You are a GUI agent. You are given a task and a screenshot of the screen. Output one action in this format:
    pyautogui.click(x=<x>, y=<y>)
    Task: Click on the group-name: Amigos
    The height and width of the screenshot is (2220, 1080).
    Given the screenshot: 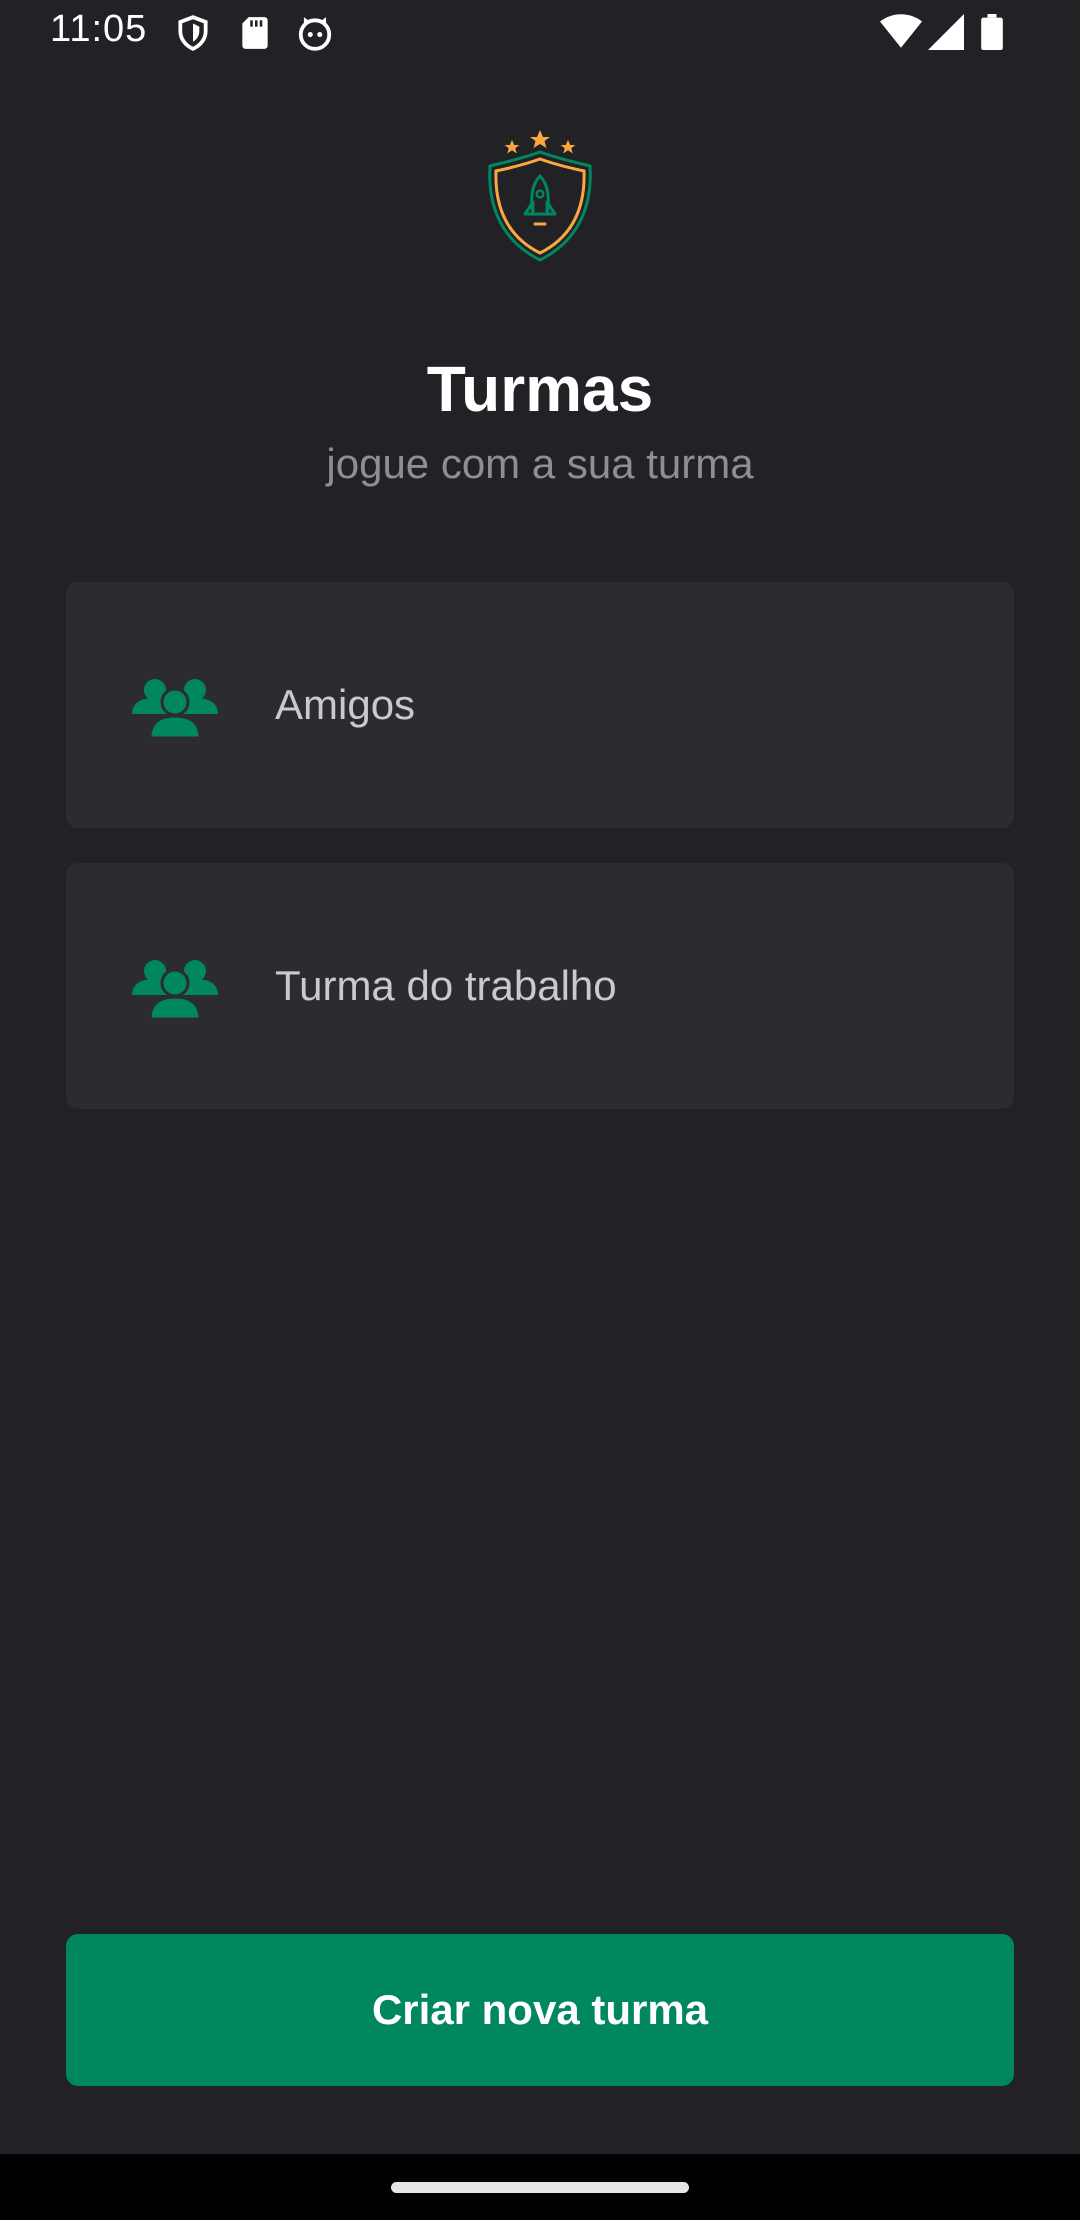 What is the action you would take?
    pyautogui.click(x=345, y=704)
    